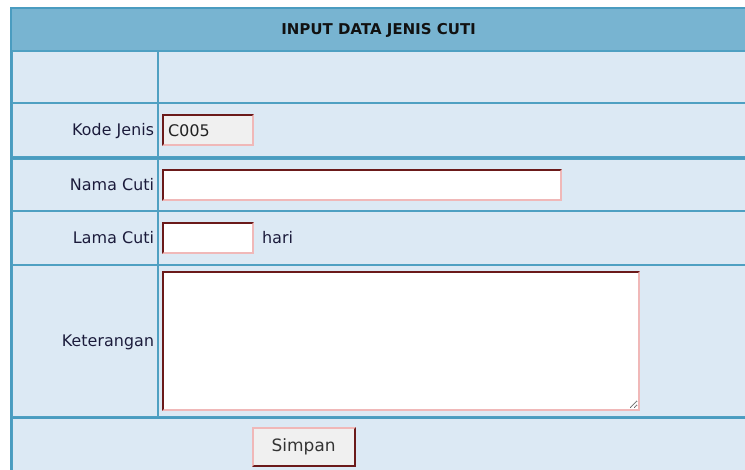 The image size is (745, 470). Describe the element at coordinates (108, 341) in the screenshot. I see `field-label: Keterangan` at that location.